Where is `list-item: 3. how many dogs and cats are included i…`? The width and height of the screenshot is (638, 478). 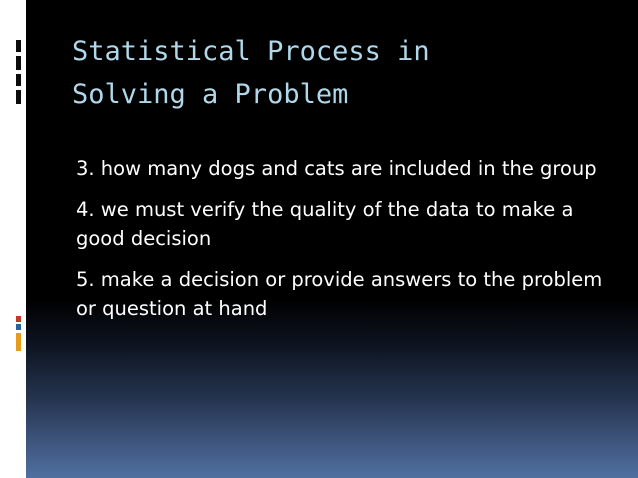
list-item: 3. how many dogs and cats are included i… is located at coordinates (336, 168).